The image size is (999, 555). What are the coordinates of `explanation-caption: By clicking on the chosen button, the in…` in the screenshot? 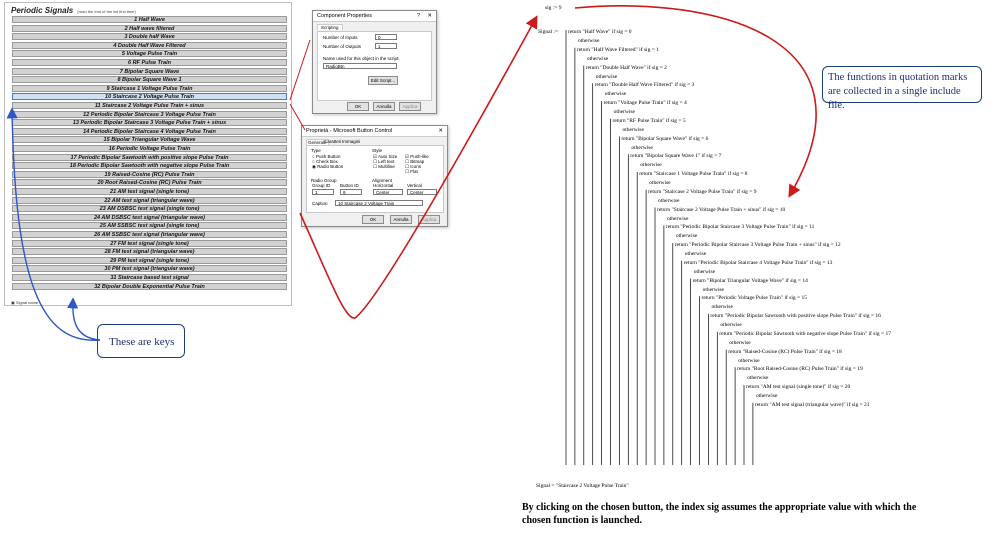 It's located at (719, 514).